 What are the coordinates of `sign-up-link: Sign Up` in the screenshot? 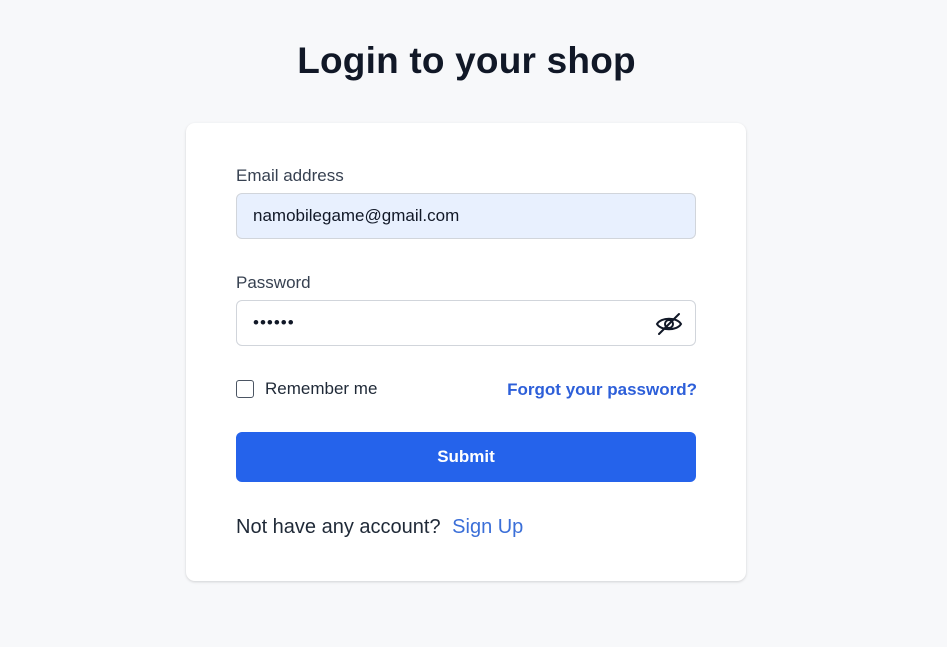 It's located at (487, 527).